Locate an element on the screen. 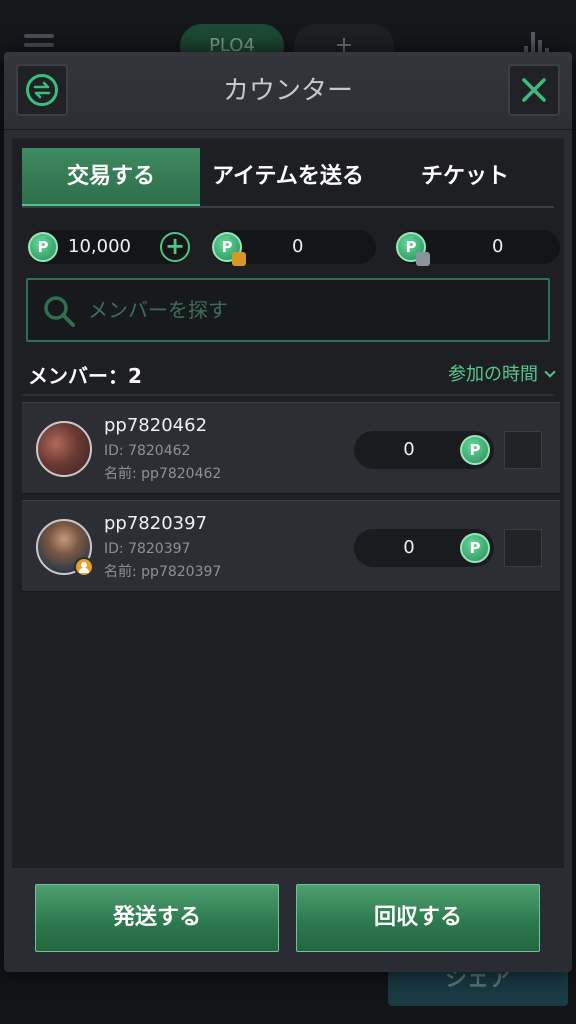 This screenshot has width=576, height=1024. tab-bar: 交易する アイテムを送る チケット is located at coordinates (288, 178).